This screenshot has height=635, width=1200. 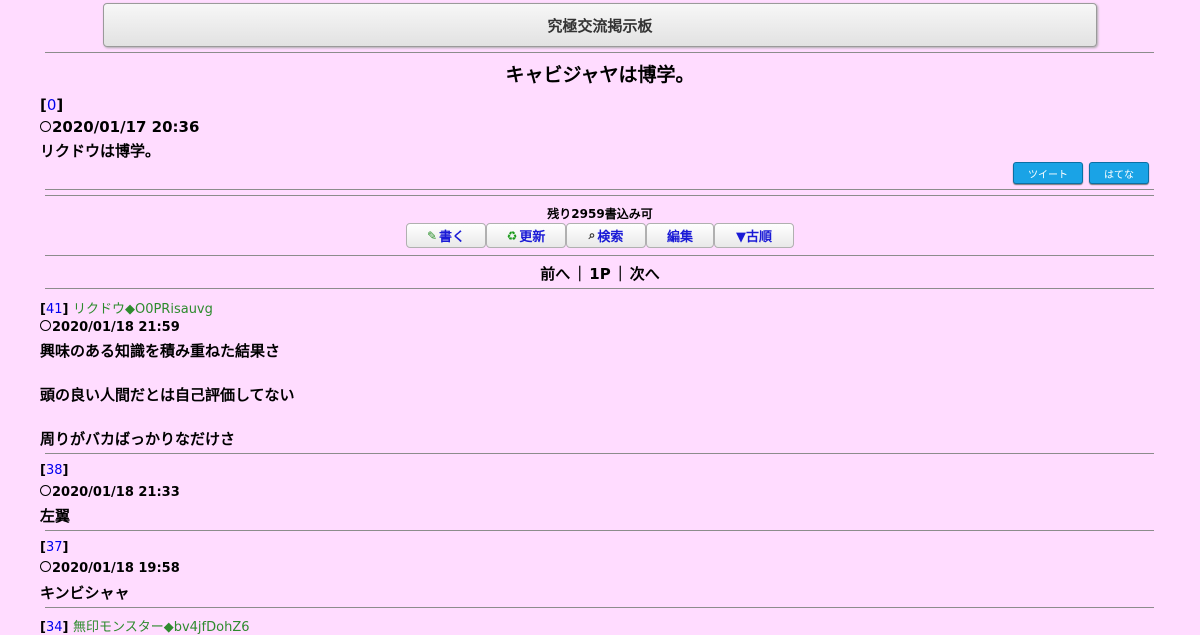 What do you see at coordinates (452, 237) in the screenshot?
I see `write-label: 書く` at bounding box center [452, 237].